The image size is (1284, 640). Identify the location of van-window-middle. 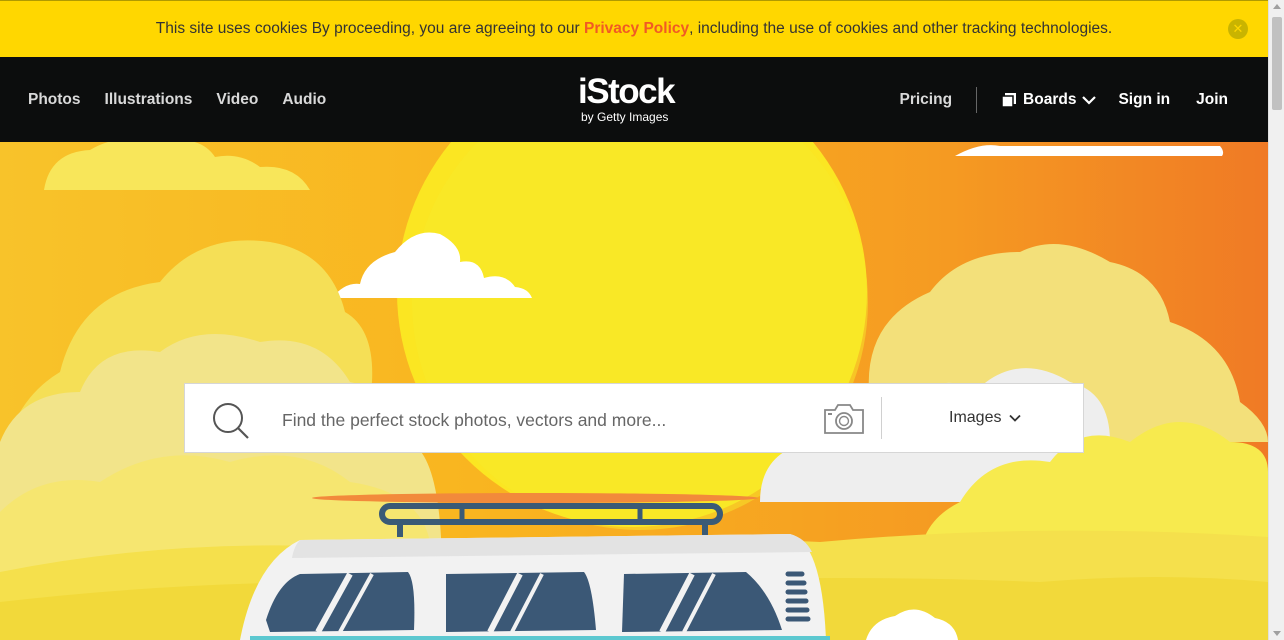
(521, 602).